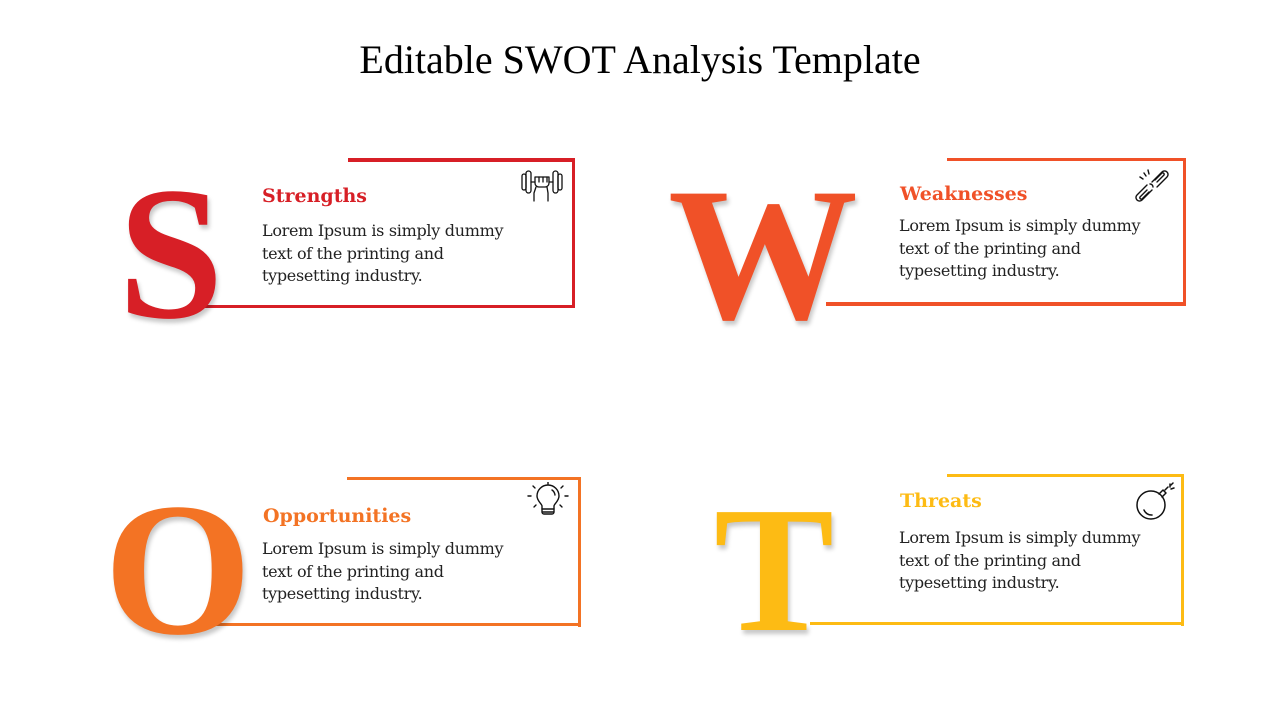 This screenshot has width=1280, height=720. Describe the element at coordinates (548, 501) in the screenshot. I see `lightbulb-icon` at that location.